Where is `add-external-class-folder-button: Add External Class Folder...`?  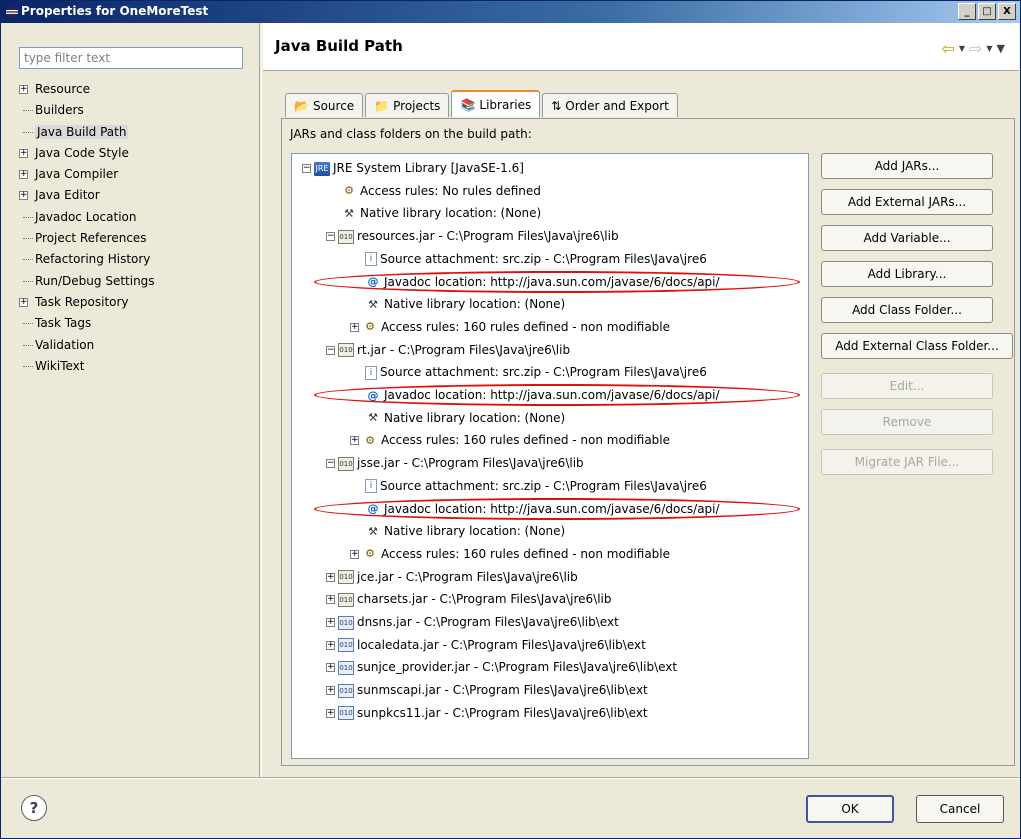 add-external-class-folder-button: Add External Class Folder... is located at coordinates (917, 346).